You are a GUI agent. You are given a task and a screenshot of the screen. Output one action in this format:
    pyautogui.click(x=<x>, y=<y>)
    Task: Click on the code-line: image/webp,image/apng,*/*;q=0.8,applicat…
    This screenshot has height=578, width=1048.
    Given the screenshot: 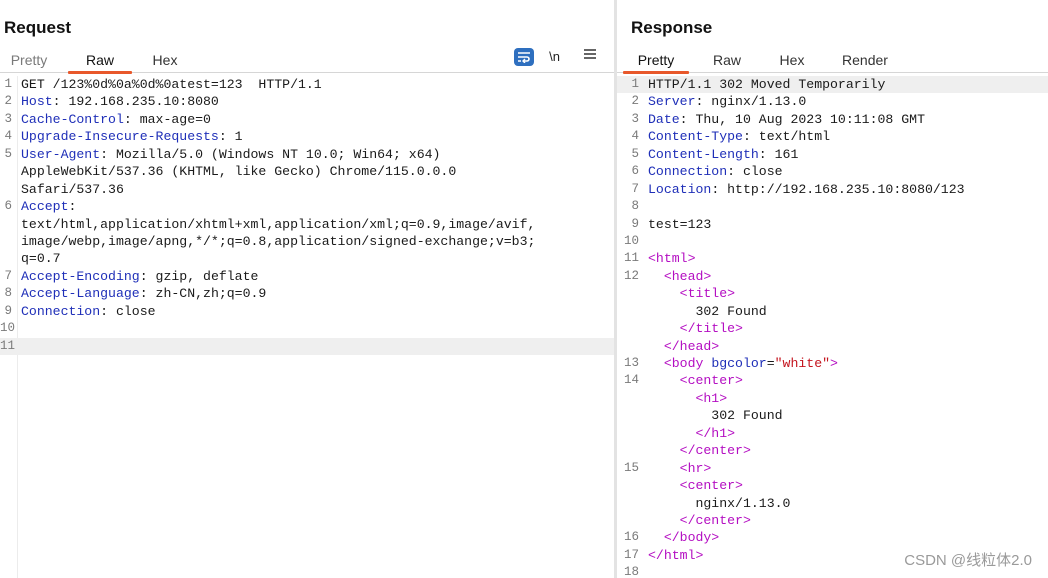 What is the action you would take?
    pyautogui.click(x=307, y=241)
    